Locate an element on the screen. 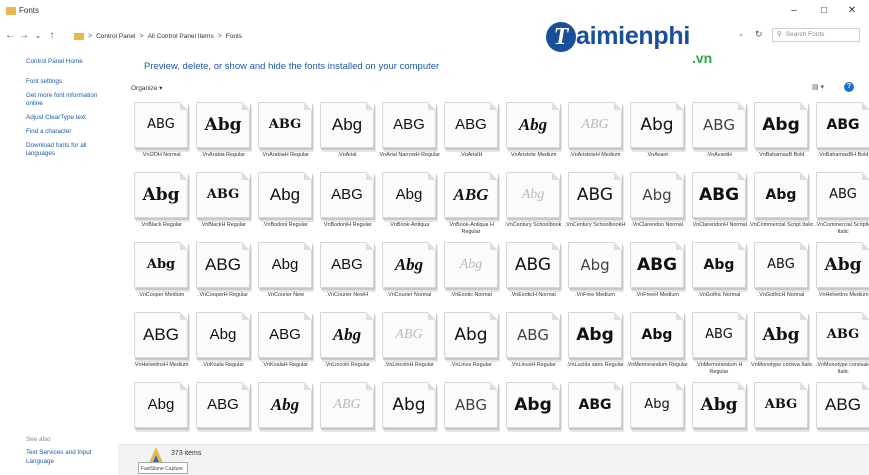  font-tile: Abg .VnLinus Regular is located at coordinates (471, 347).